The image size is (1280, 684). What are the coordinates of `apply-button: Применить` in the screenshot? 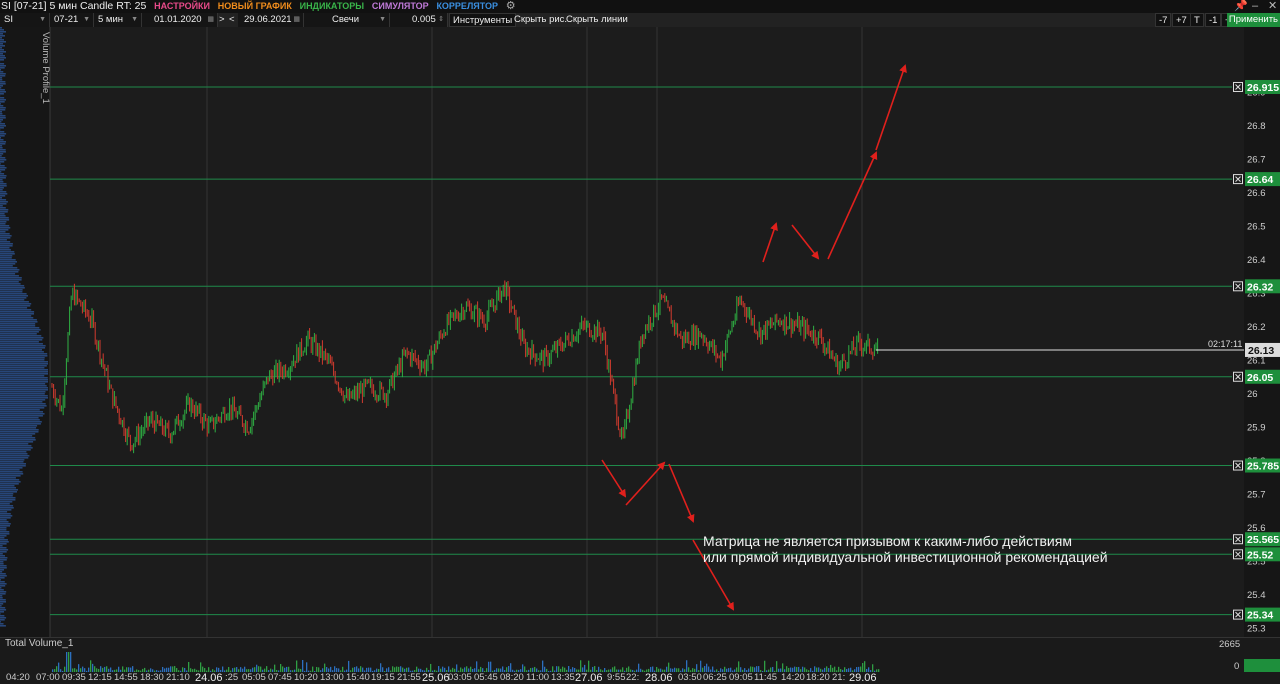 It's located at (1253, 20).